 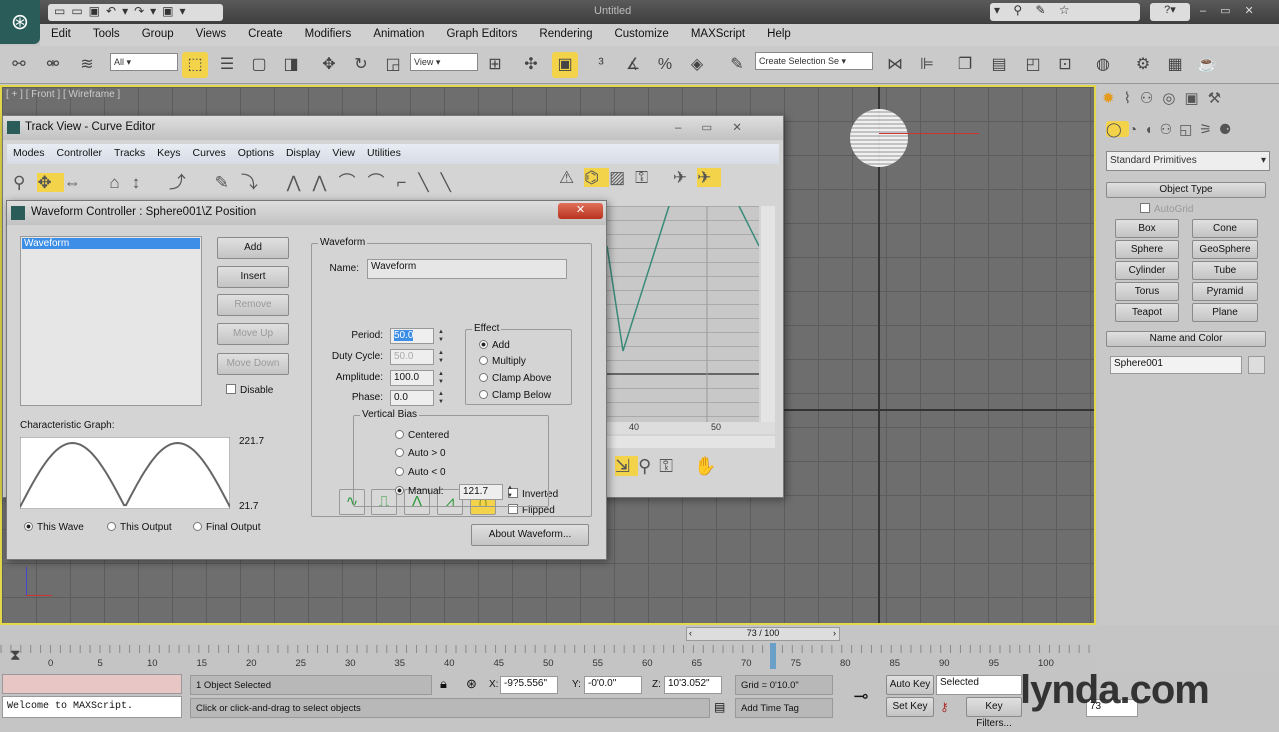 What do you see at coordinates (814, 61) in the screenshot?
I see `named-selection-set-dropdown: Create Selection Se ▾` at bounding box center [814, 61].